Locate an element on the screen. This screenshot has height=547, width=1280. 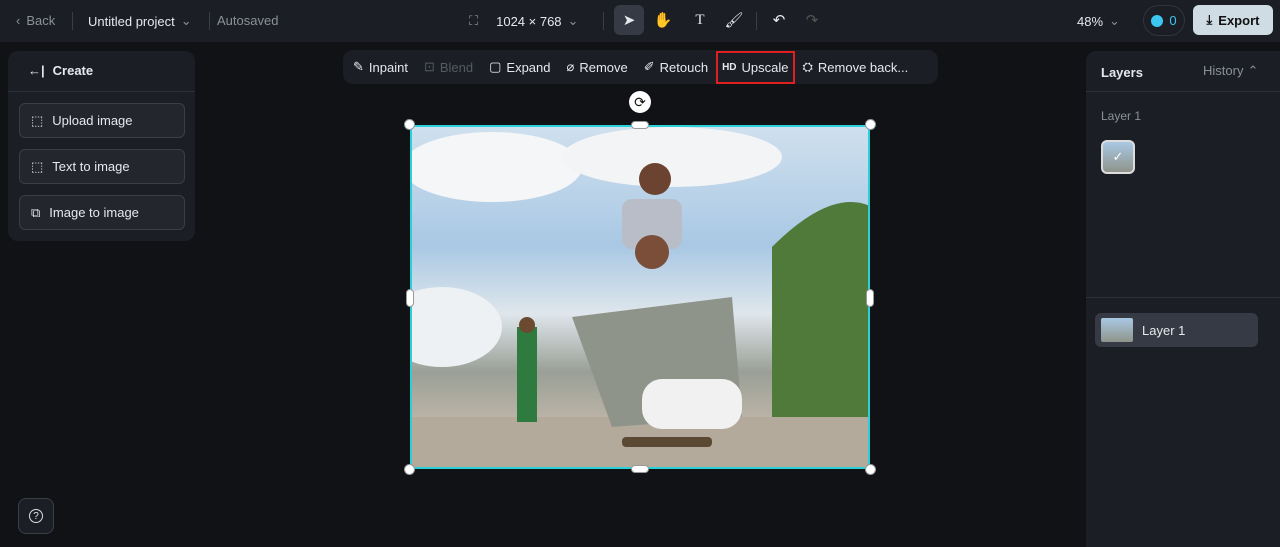
remove-button: ⌀ Remove is located at coordinates (597, 67).